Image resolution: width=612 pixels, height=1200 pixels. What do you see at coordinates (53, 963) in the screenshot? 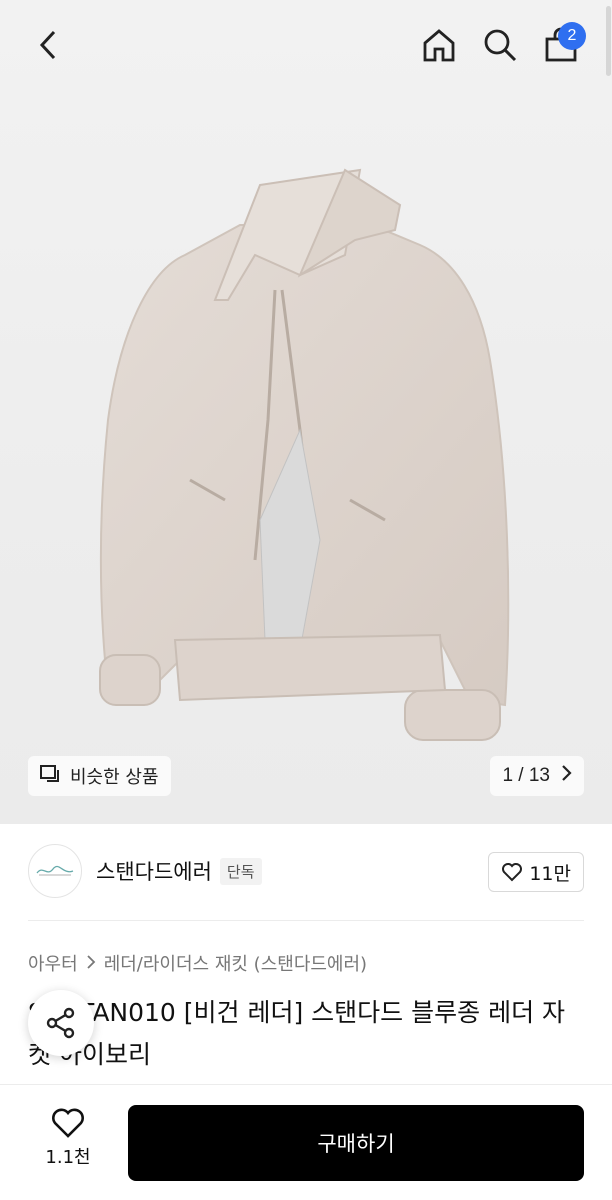
I see `breadcrumb-item: 아우터` at bounding box center [53, 963].